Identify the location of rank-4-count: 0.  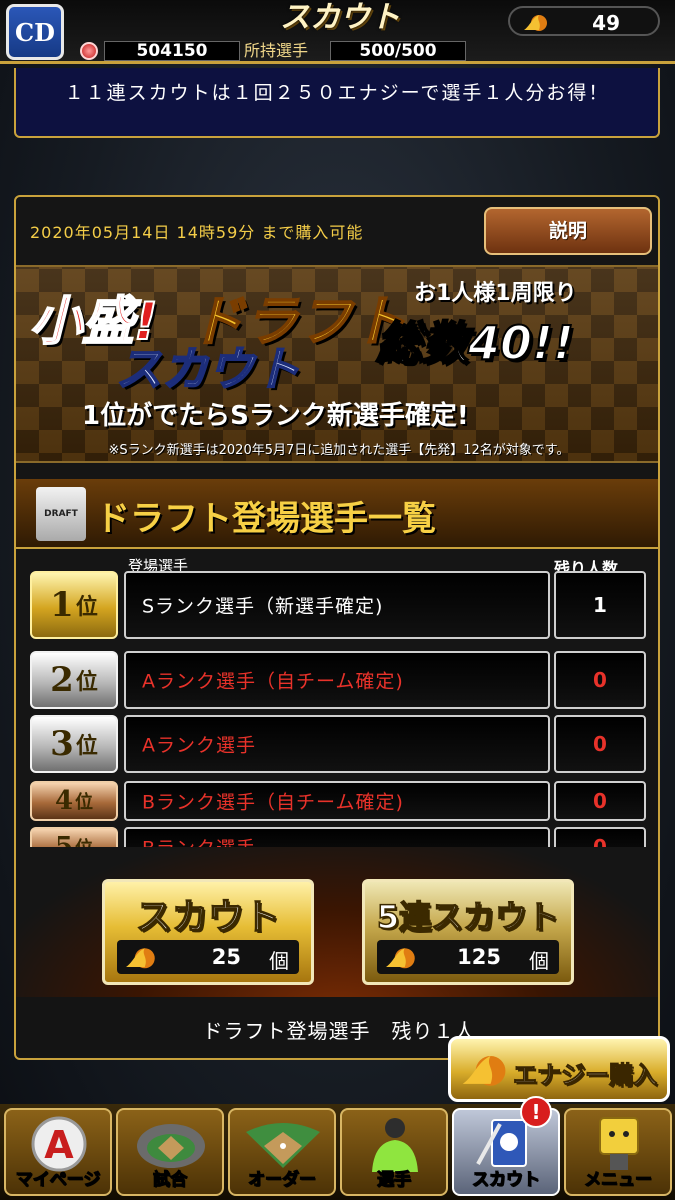
(600, 801).